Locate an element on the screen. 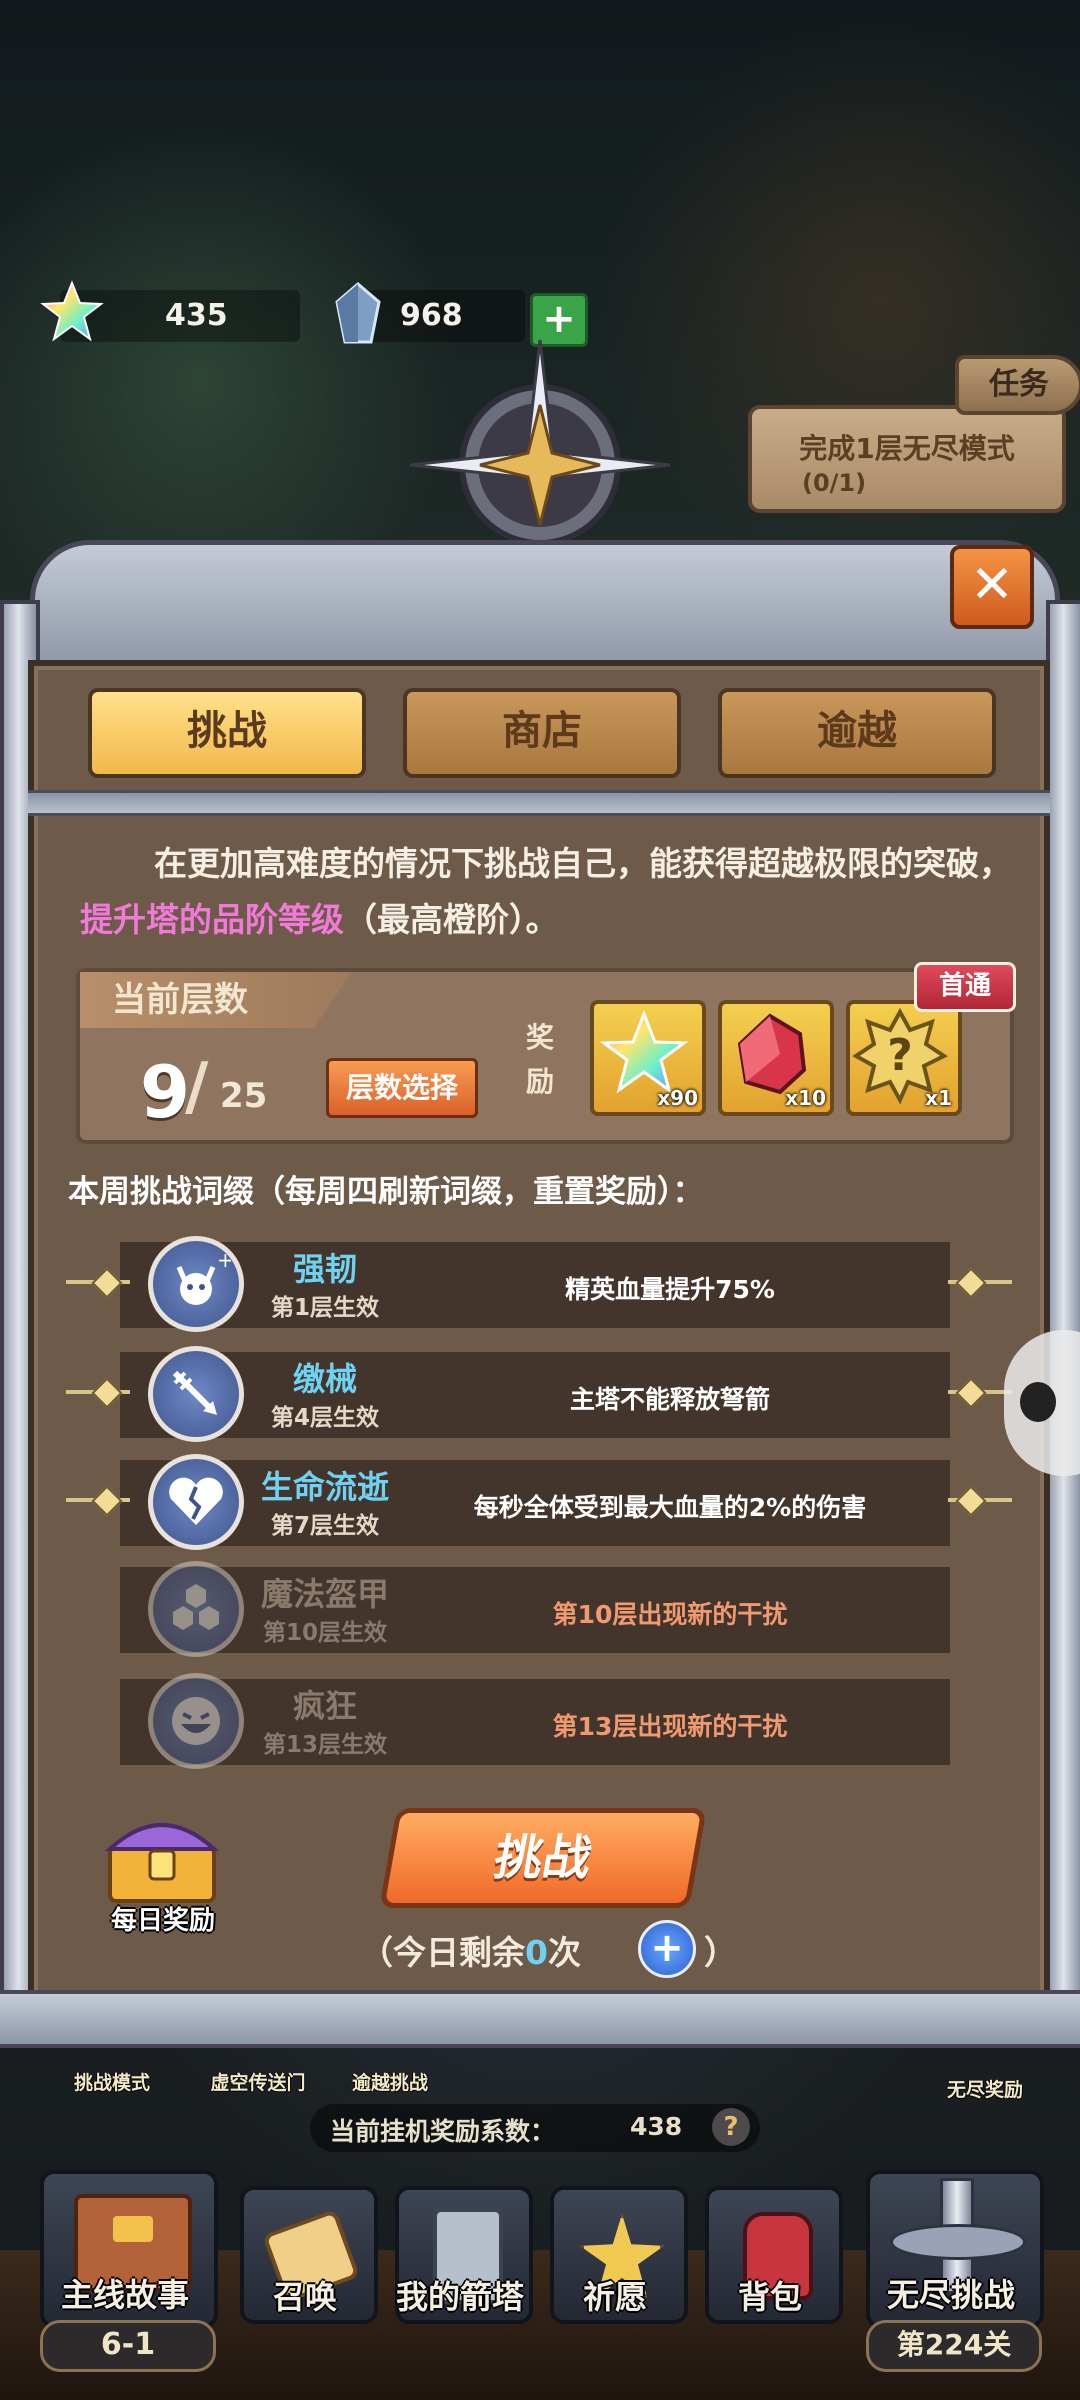  grin-face-icon is located at coordinates (196, 1721).